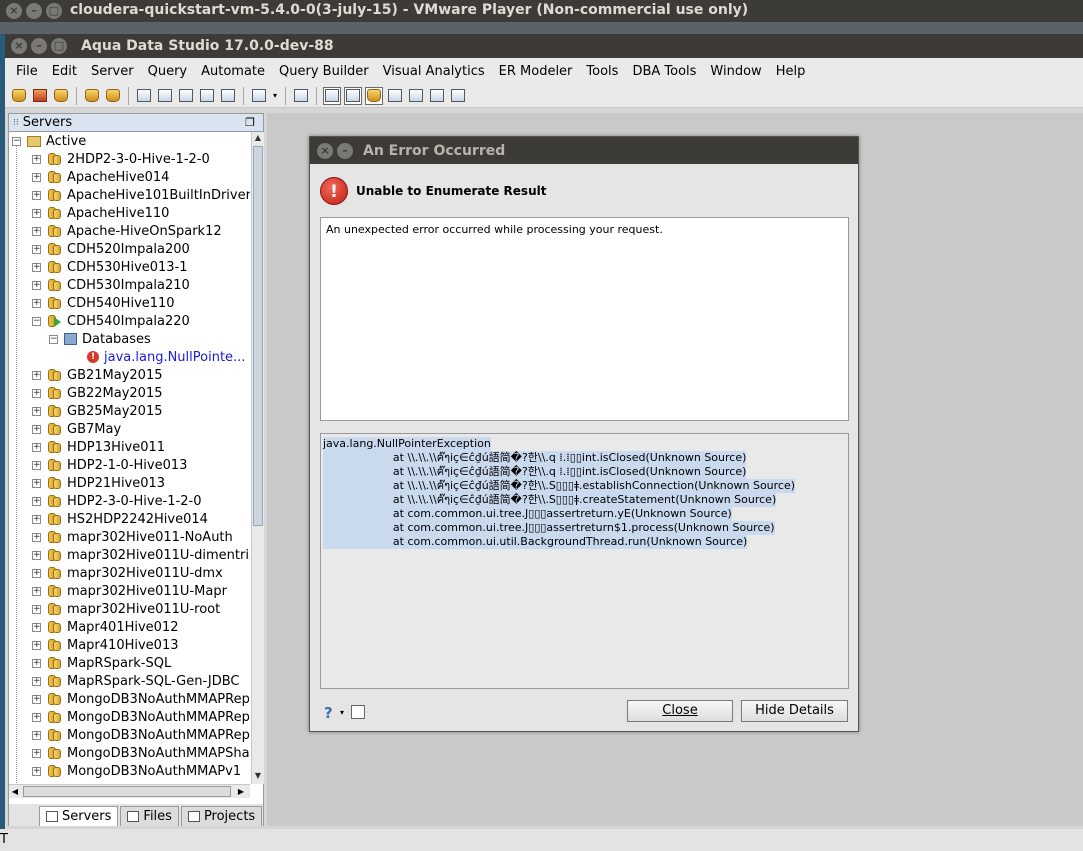 The image size is (1083, 851). I want to click on tree-root-active: − Active, so click(129, 141).